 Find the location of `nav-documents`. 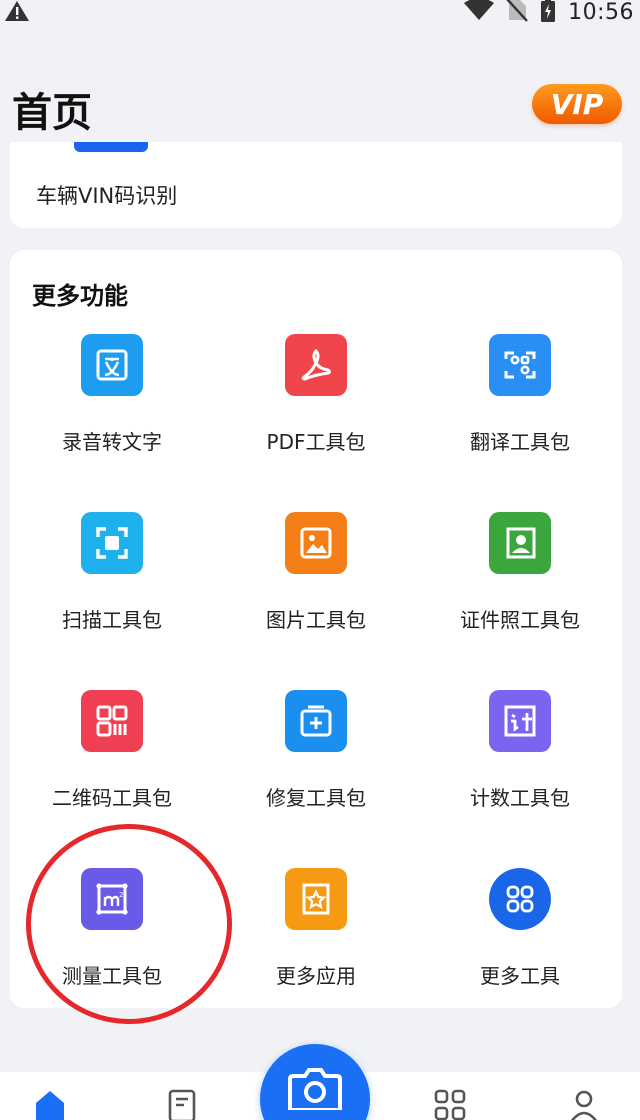

nav-documents is located at coordinates (182, 1104).